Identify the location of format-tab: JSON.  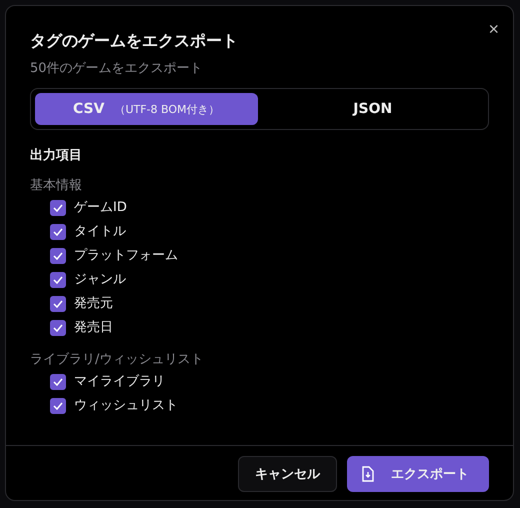
(373, 109).